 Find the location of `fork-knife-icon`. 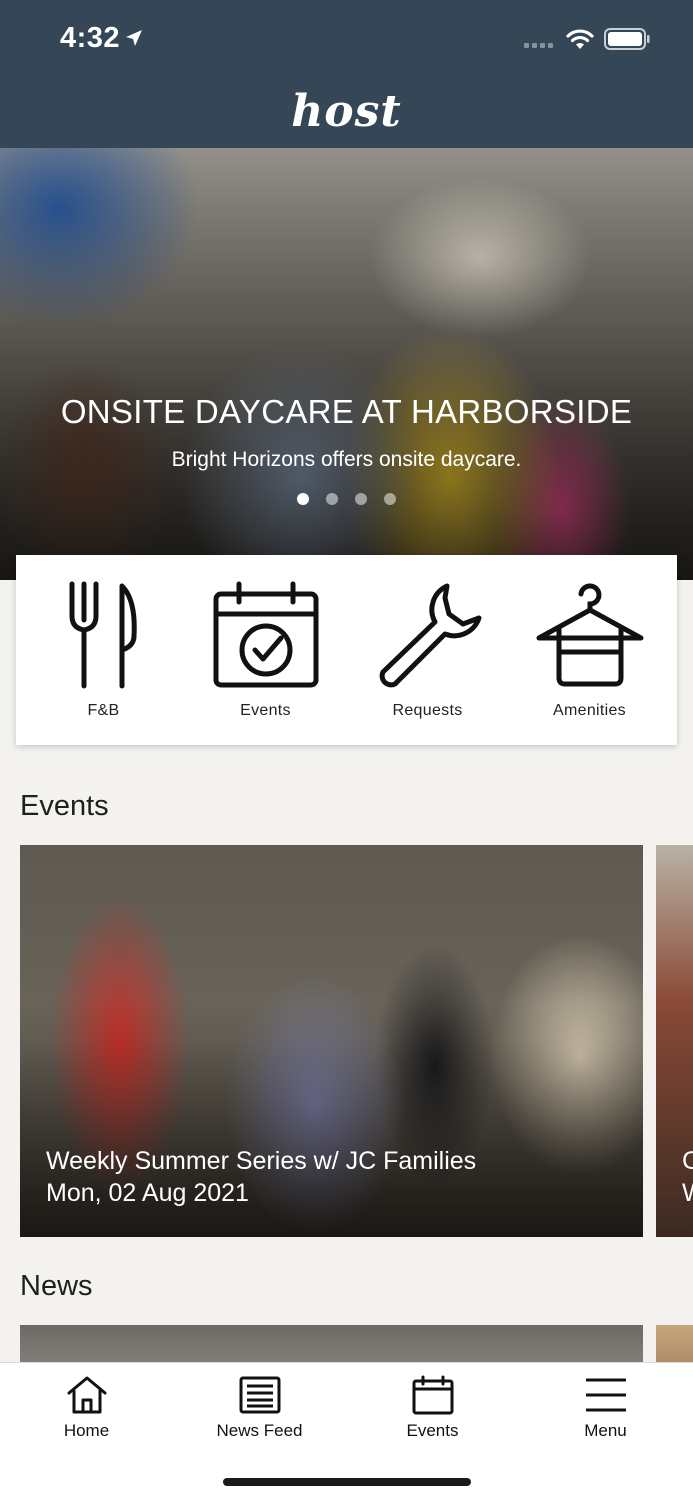

fork-knife-icon is located at coordinates (103, 635).